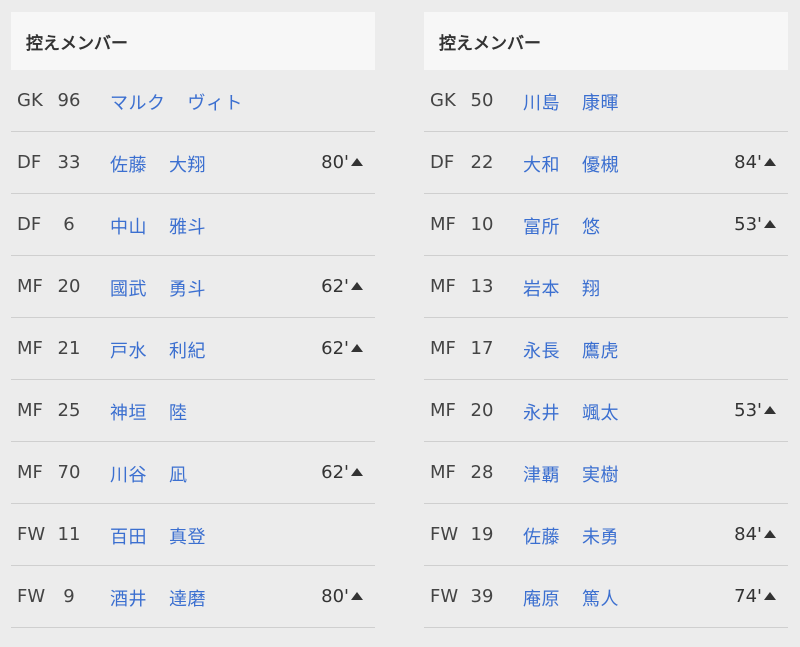 This screenshot has height=647, width=800. I want to click on shirt-number: 25, so click(69, 410).